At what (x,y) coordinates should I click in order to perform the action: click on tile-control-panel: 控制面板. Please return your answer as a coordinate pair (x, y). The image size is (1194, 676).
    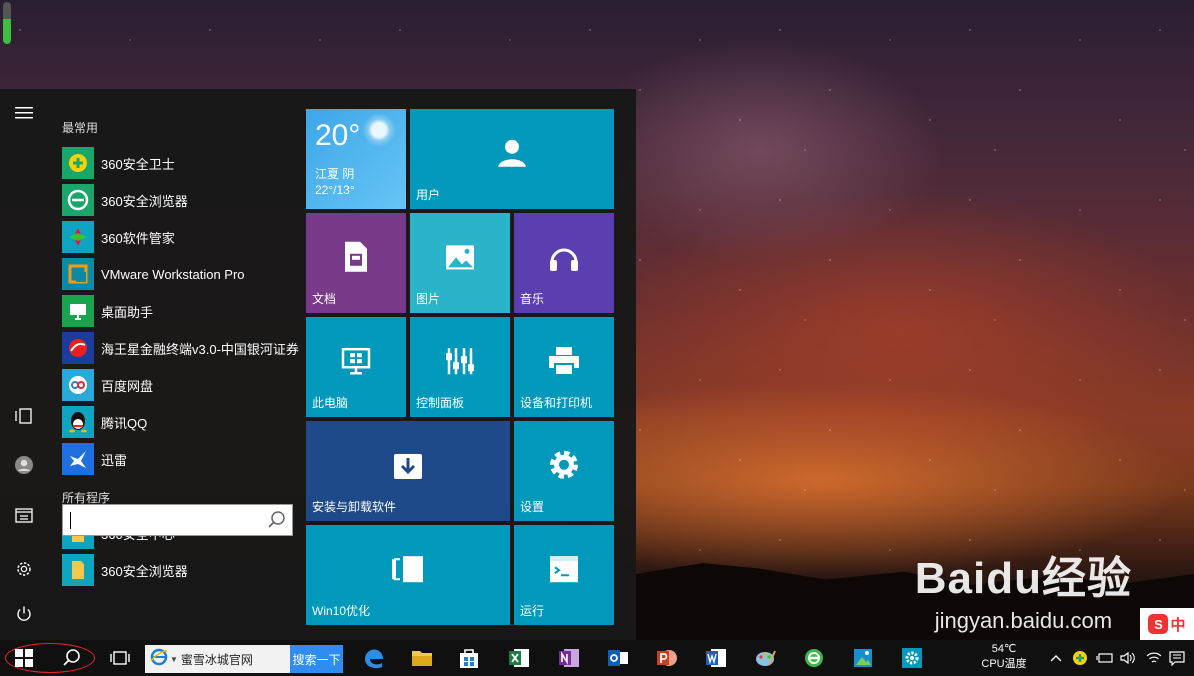
    Looking at the image, I should click on (460, 367).